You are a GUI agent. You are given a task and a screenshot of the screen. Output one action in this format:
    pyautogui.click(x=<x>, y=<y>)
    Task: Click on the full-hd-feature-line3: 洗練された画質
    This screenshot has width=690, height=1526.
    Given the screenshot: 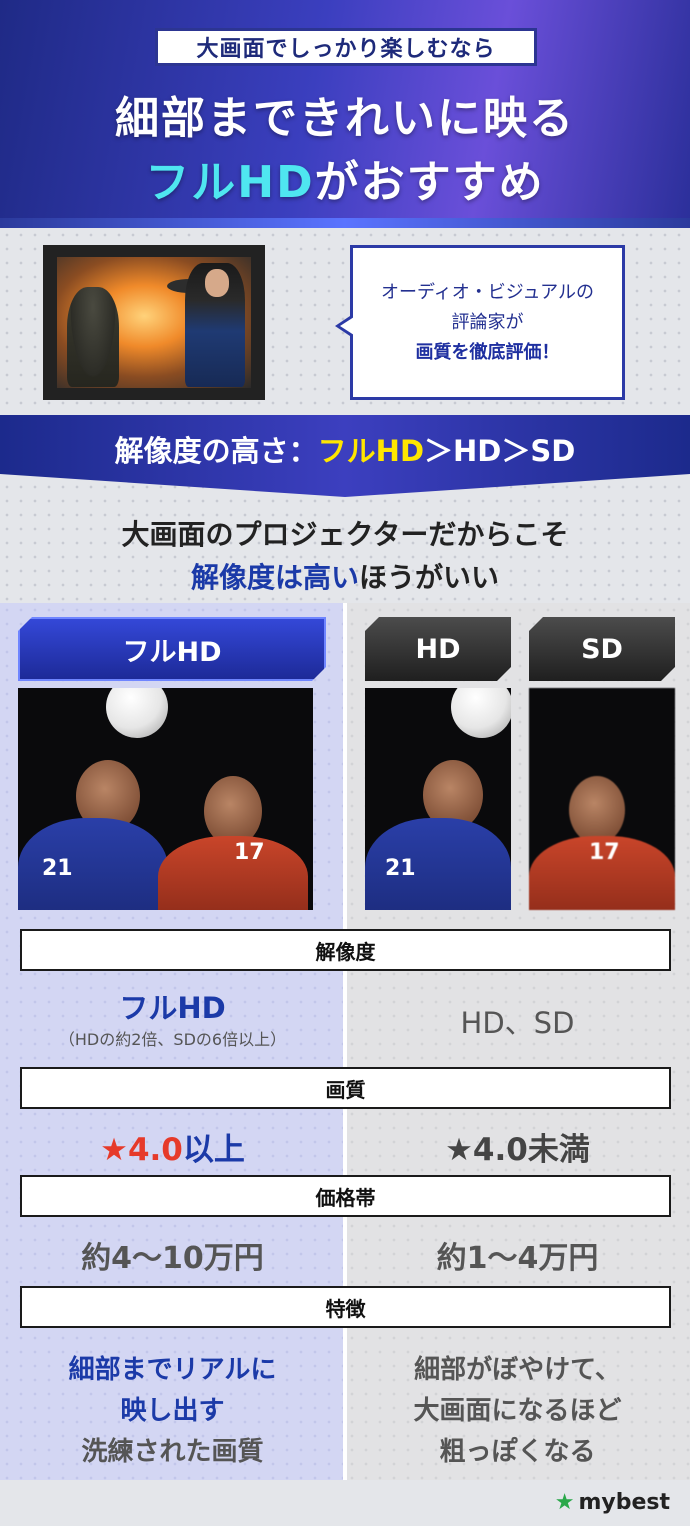 What is the action you would take?
    pyautogui.click(x=172, y=1452)
    